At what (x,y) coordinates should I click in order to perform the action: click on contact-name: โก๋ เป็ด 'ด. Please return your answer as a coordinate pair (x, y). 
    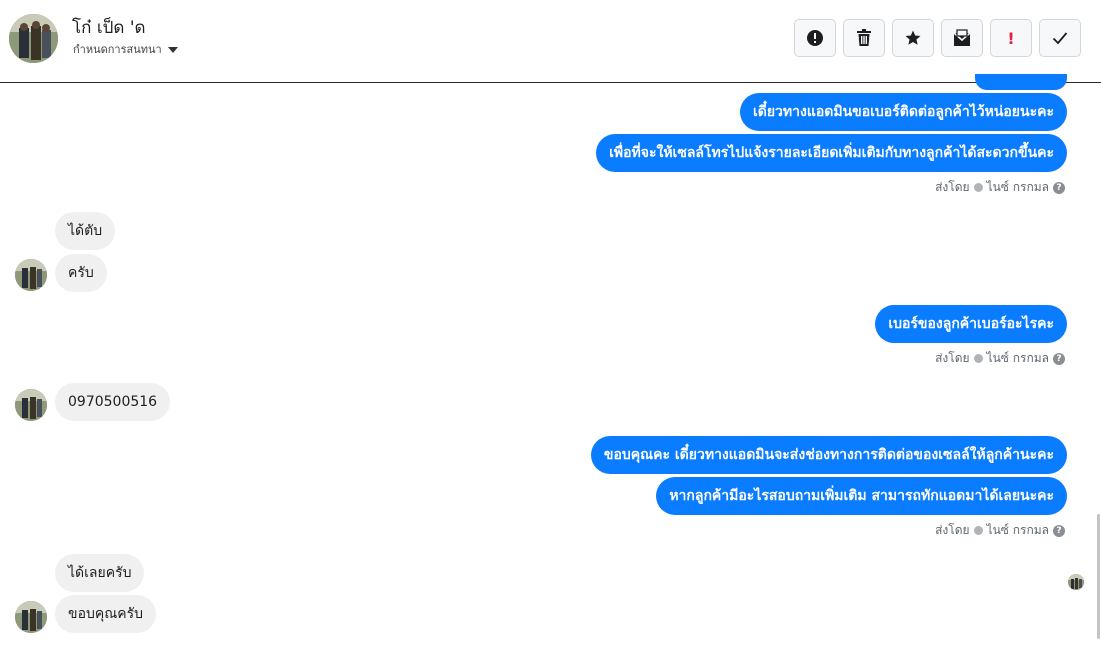
    Looking at the image, I should click on (109, 27).